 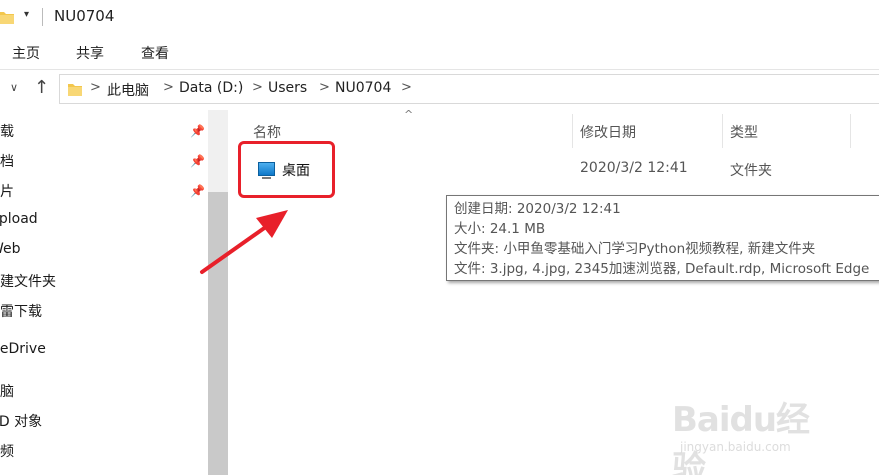 What do you see at coordinates (26, 53) in the screenshot?
I see `tab-home: 主页` at bounding box center [26, 53].